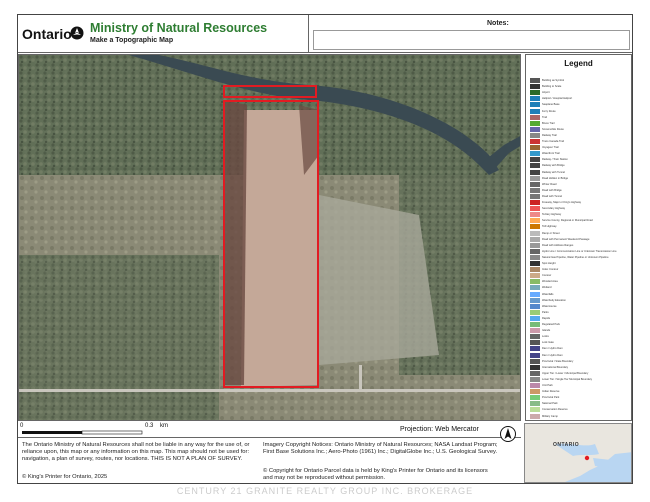 This screenshot has width=650, height=502. Describe the element at coordinates (508, 434) in the screenshot. I see `north-arrow-icon` at that location.